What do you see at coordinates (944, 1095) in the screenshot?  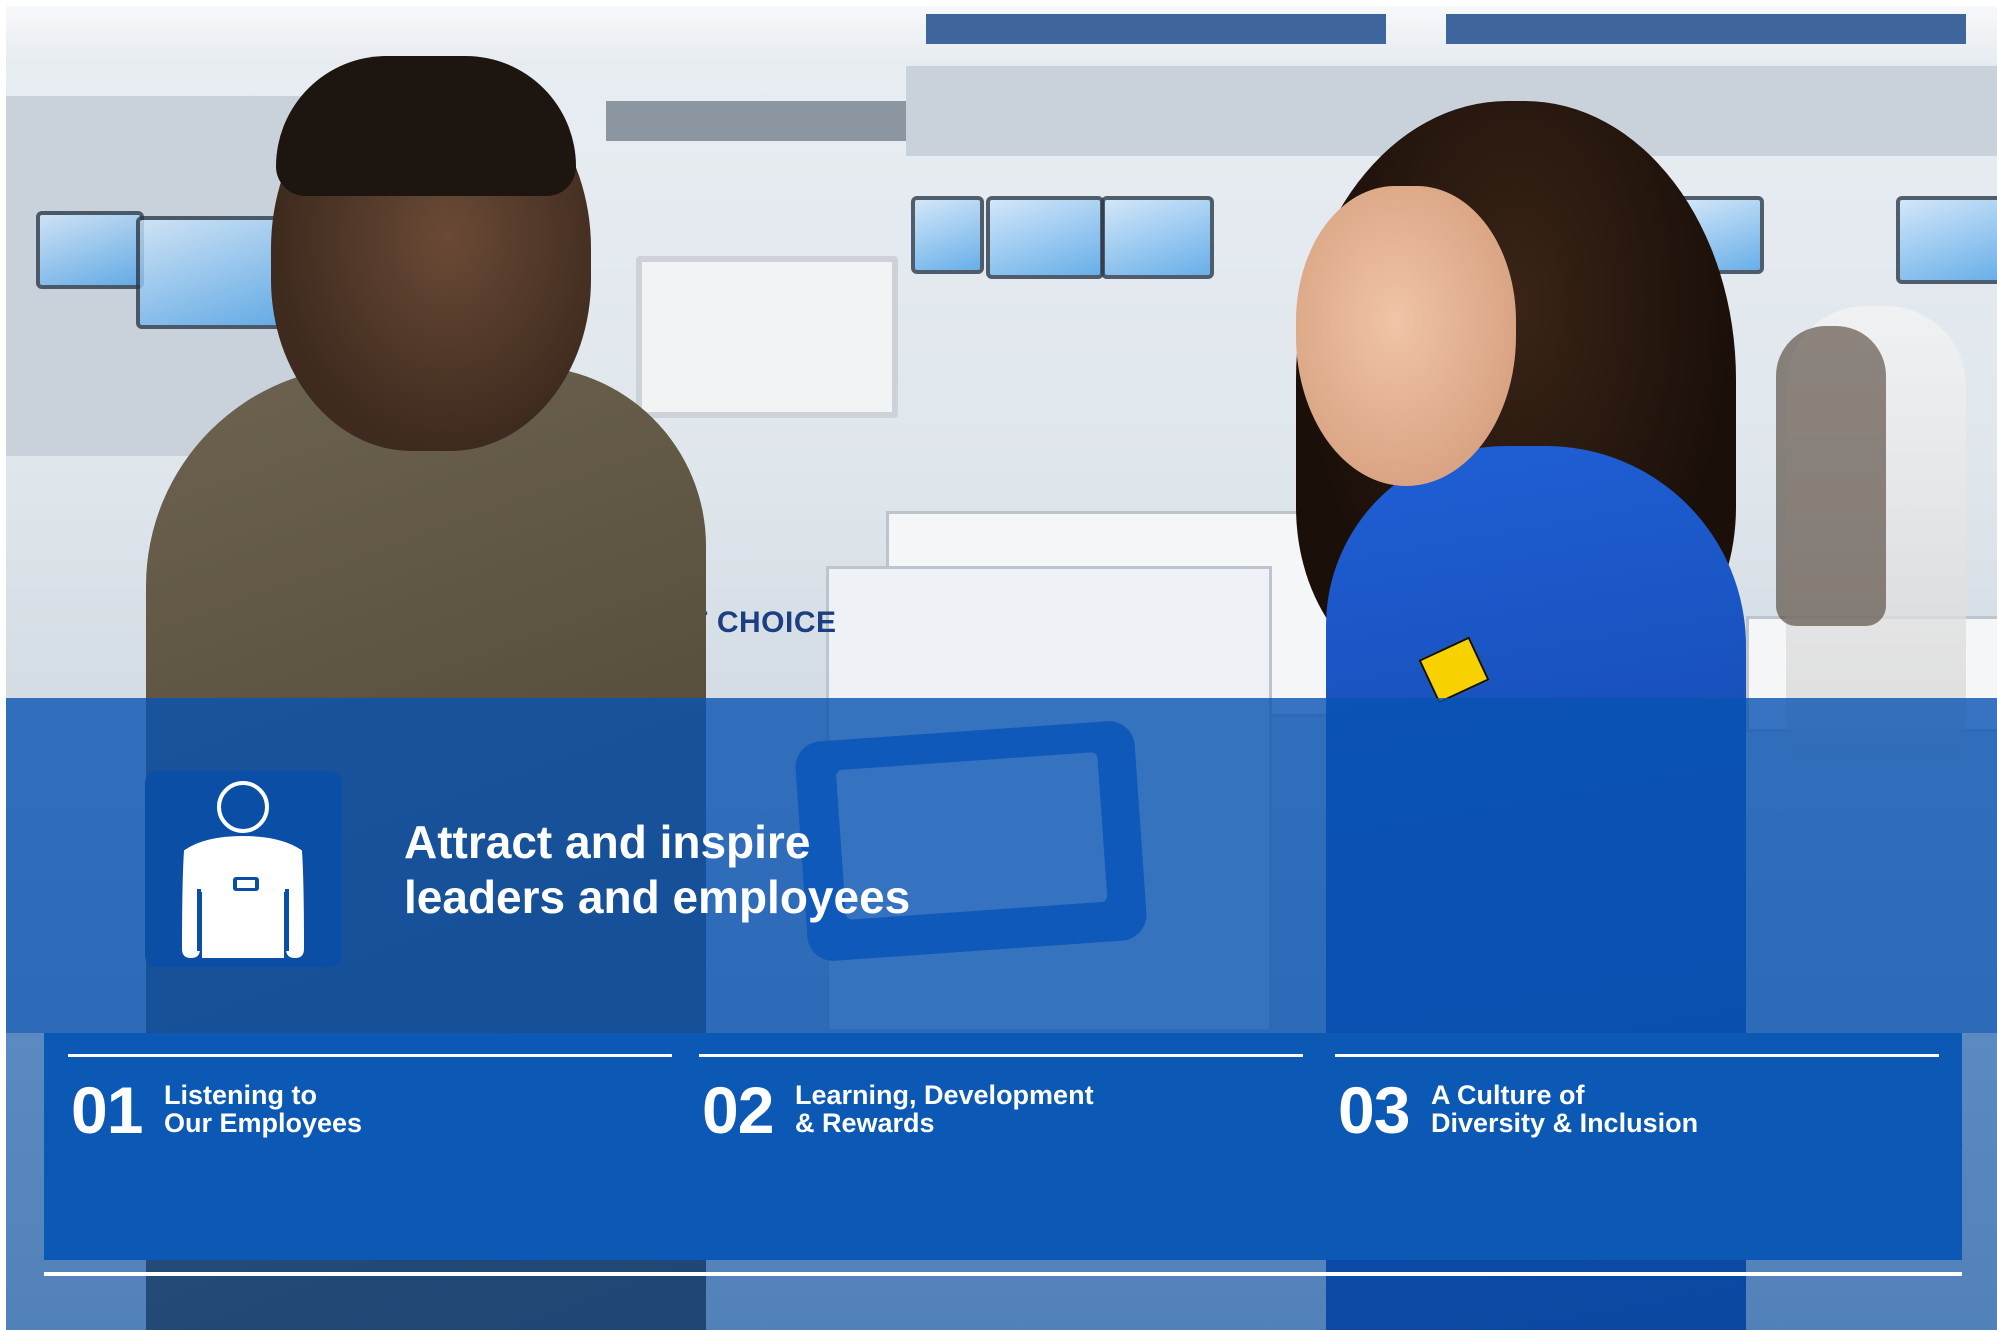 I see `section-title-line-1: Learning, Development` at bounding box center [944, 1095].